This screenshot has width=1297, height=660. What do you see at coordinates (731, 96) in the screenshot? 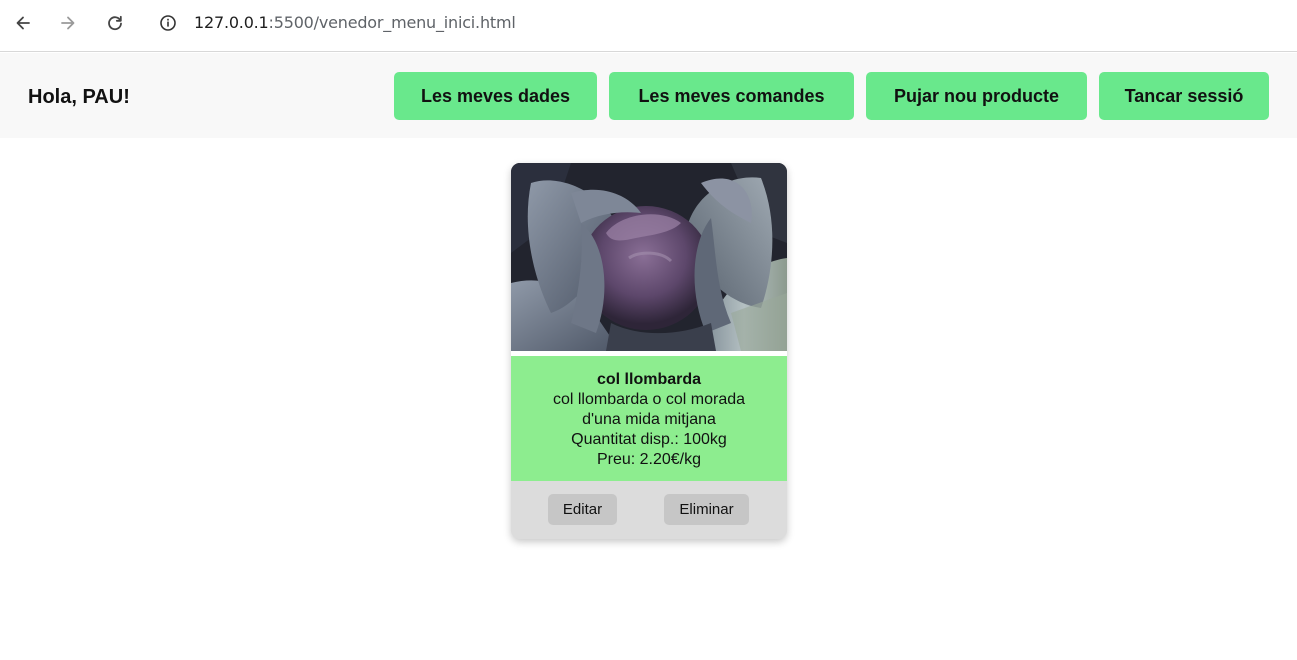
I see `my-orders-button: Les meves comandes` at bounding box center [731, 96].